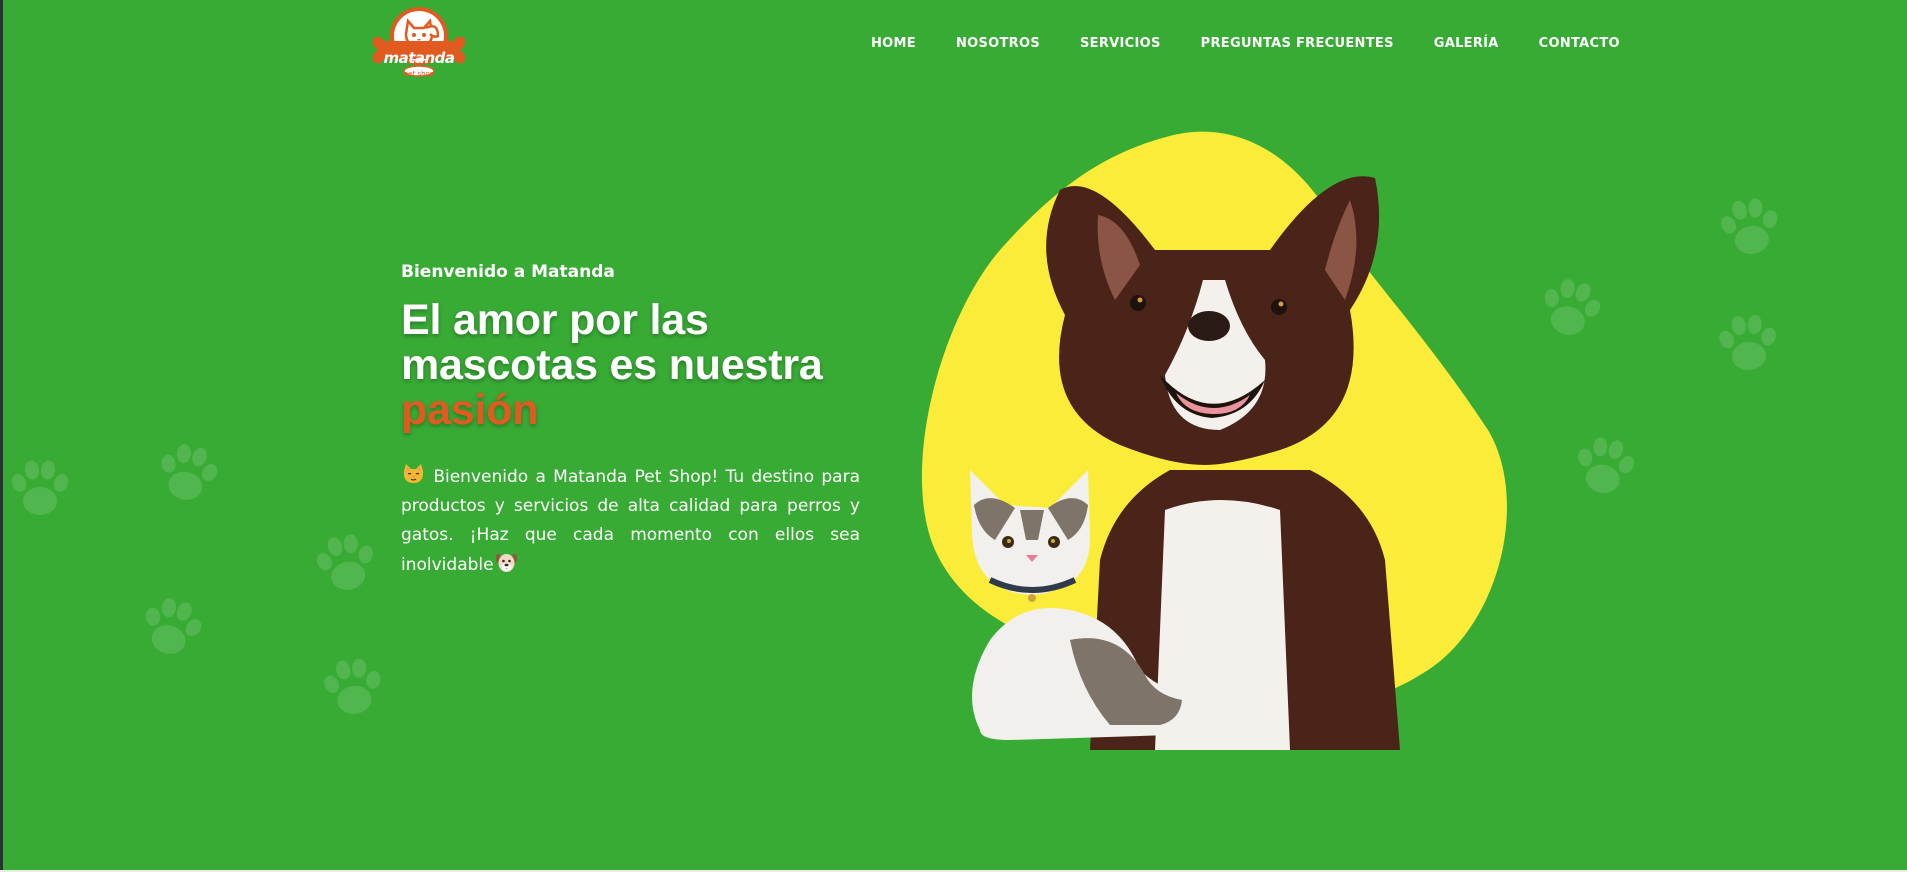  Describe the element at coordinates (1579, 43) in the screenshot. I see `nav-item-contacto: CONTACTO` at that location.